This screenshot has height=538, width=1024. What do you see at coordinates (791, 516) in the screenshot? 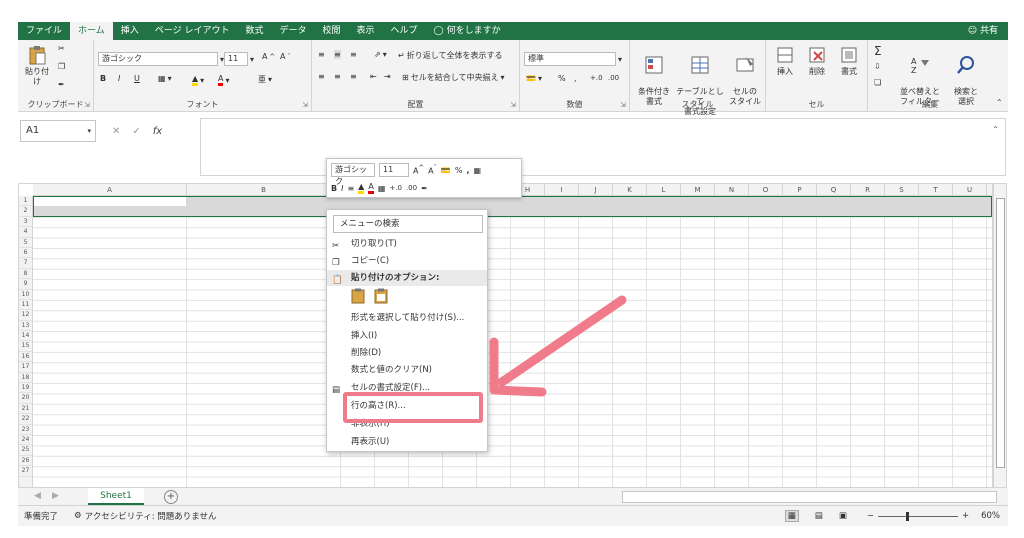
I see `normal-view-icon: ▦` at bounding box center [791, 516].